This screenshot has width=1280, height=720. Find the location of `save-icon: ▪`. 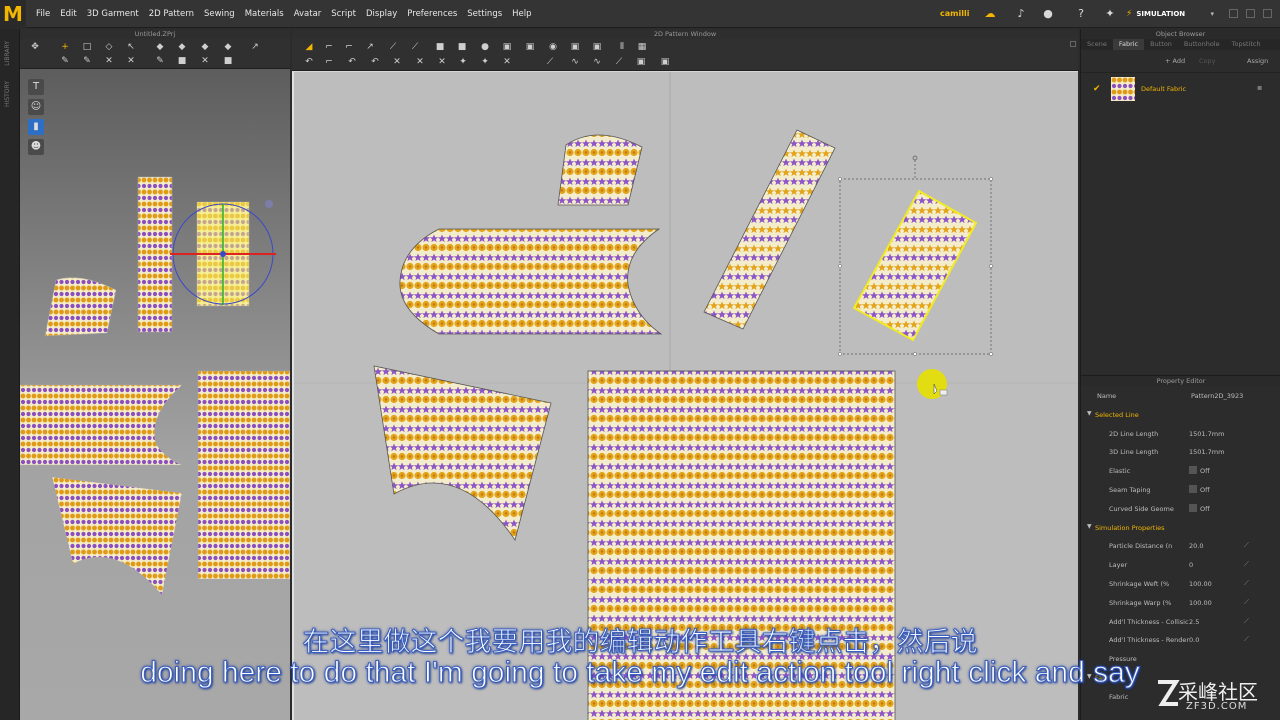

save-icon: ▪ is located at coordinates (1259, 87).